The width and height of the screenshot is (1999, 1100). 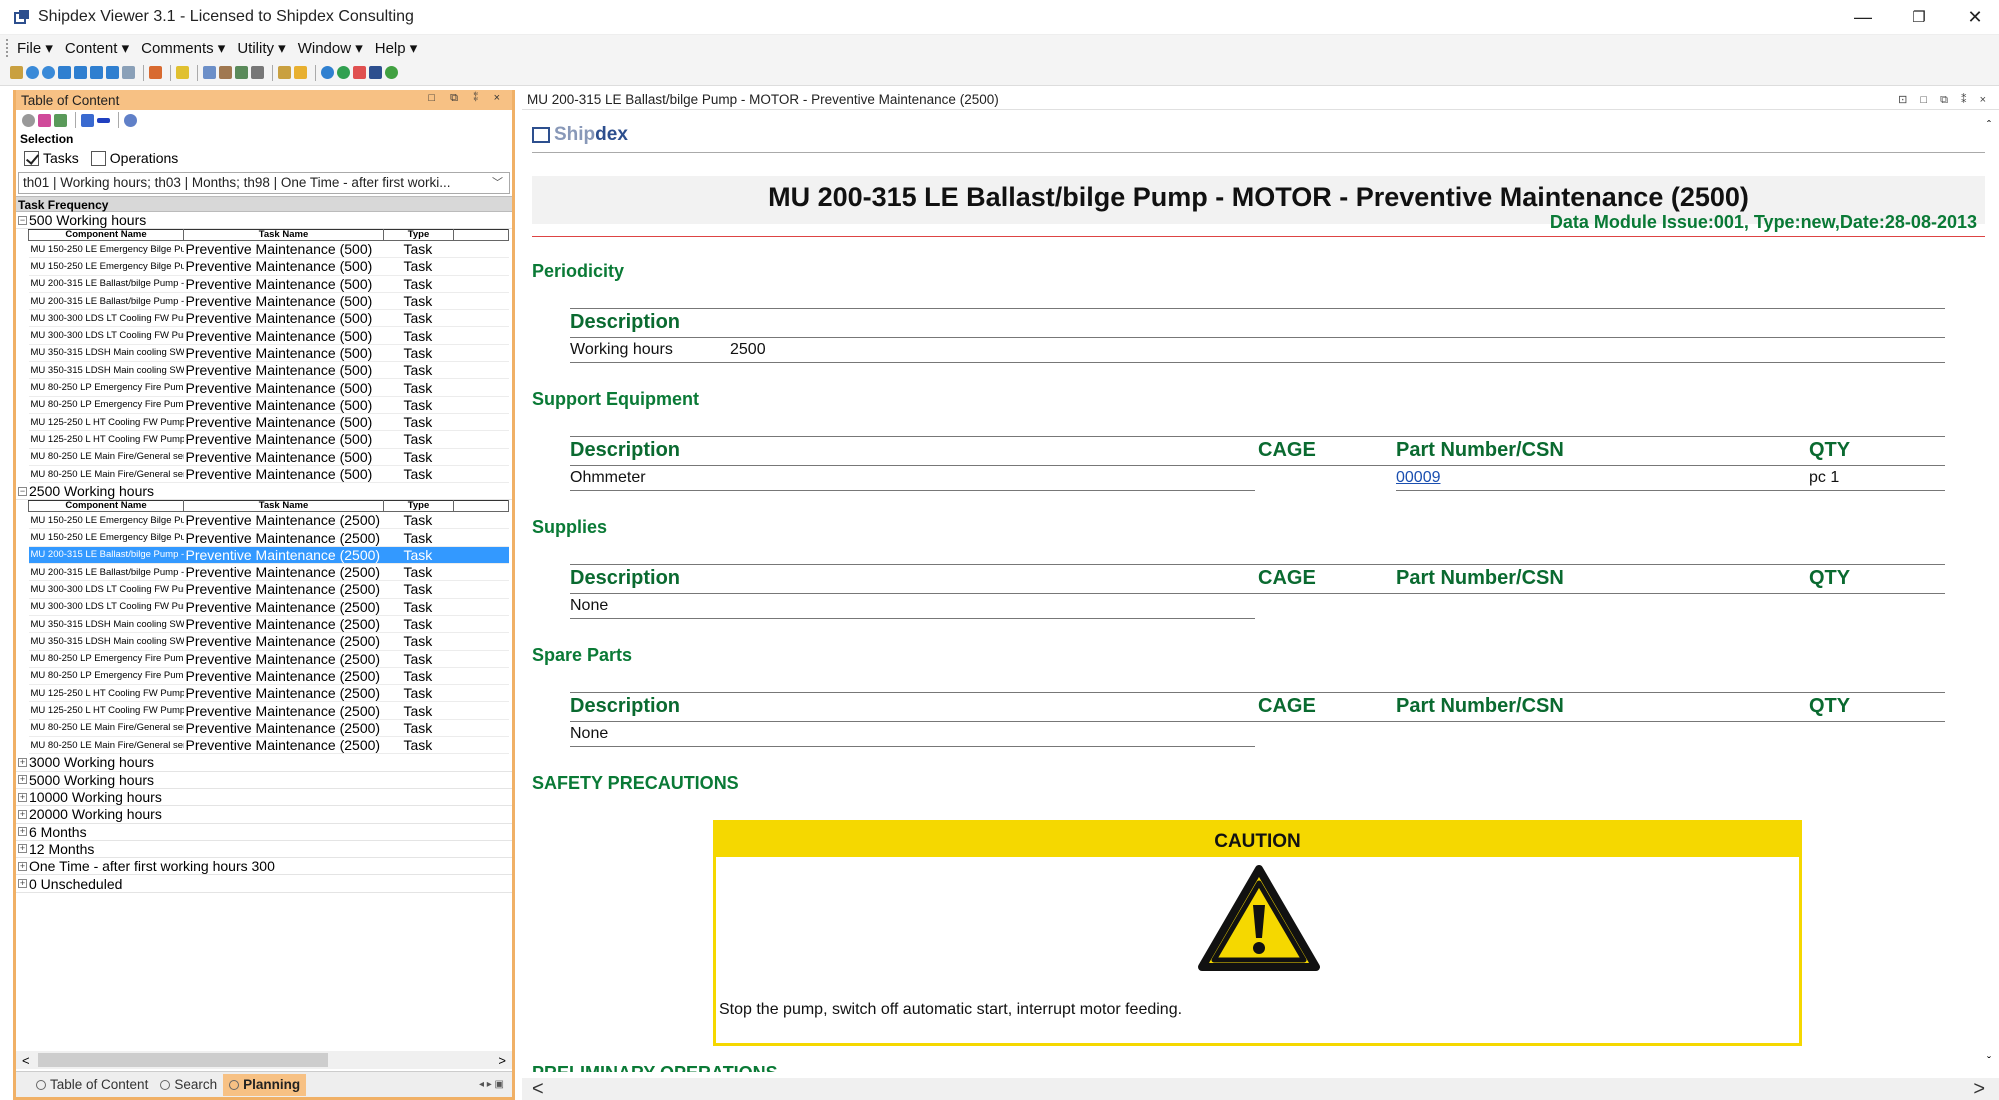 What do you see at coordinates (112, 72) in the screenshot?
I see `arrow-right-icon` at bounding box center [112, 72].